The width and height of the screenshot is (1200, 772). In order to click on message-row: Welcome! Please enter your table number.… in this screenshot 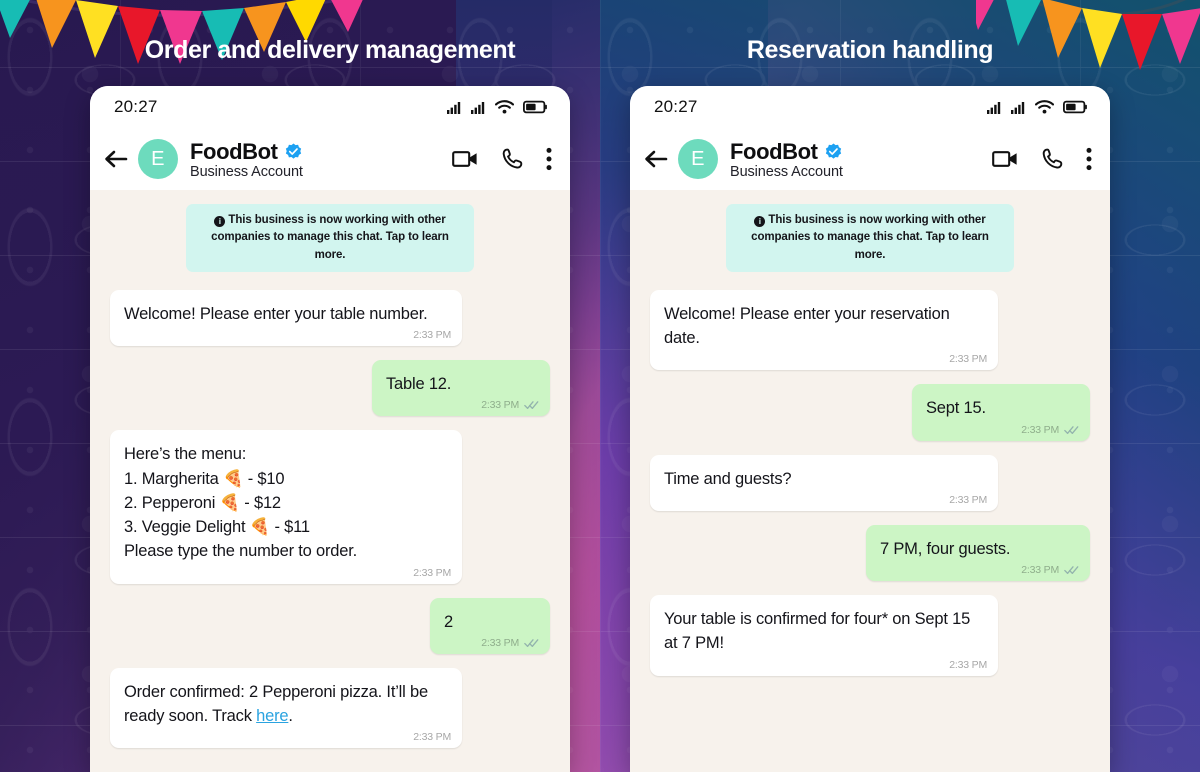, I will do `click(330, 317)`.